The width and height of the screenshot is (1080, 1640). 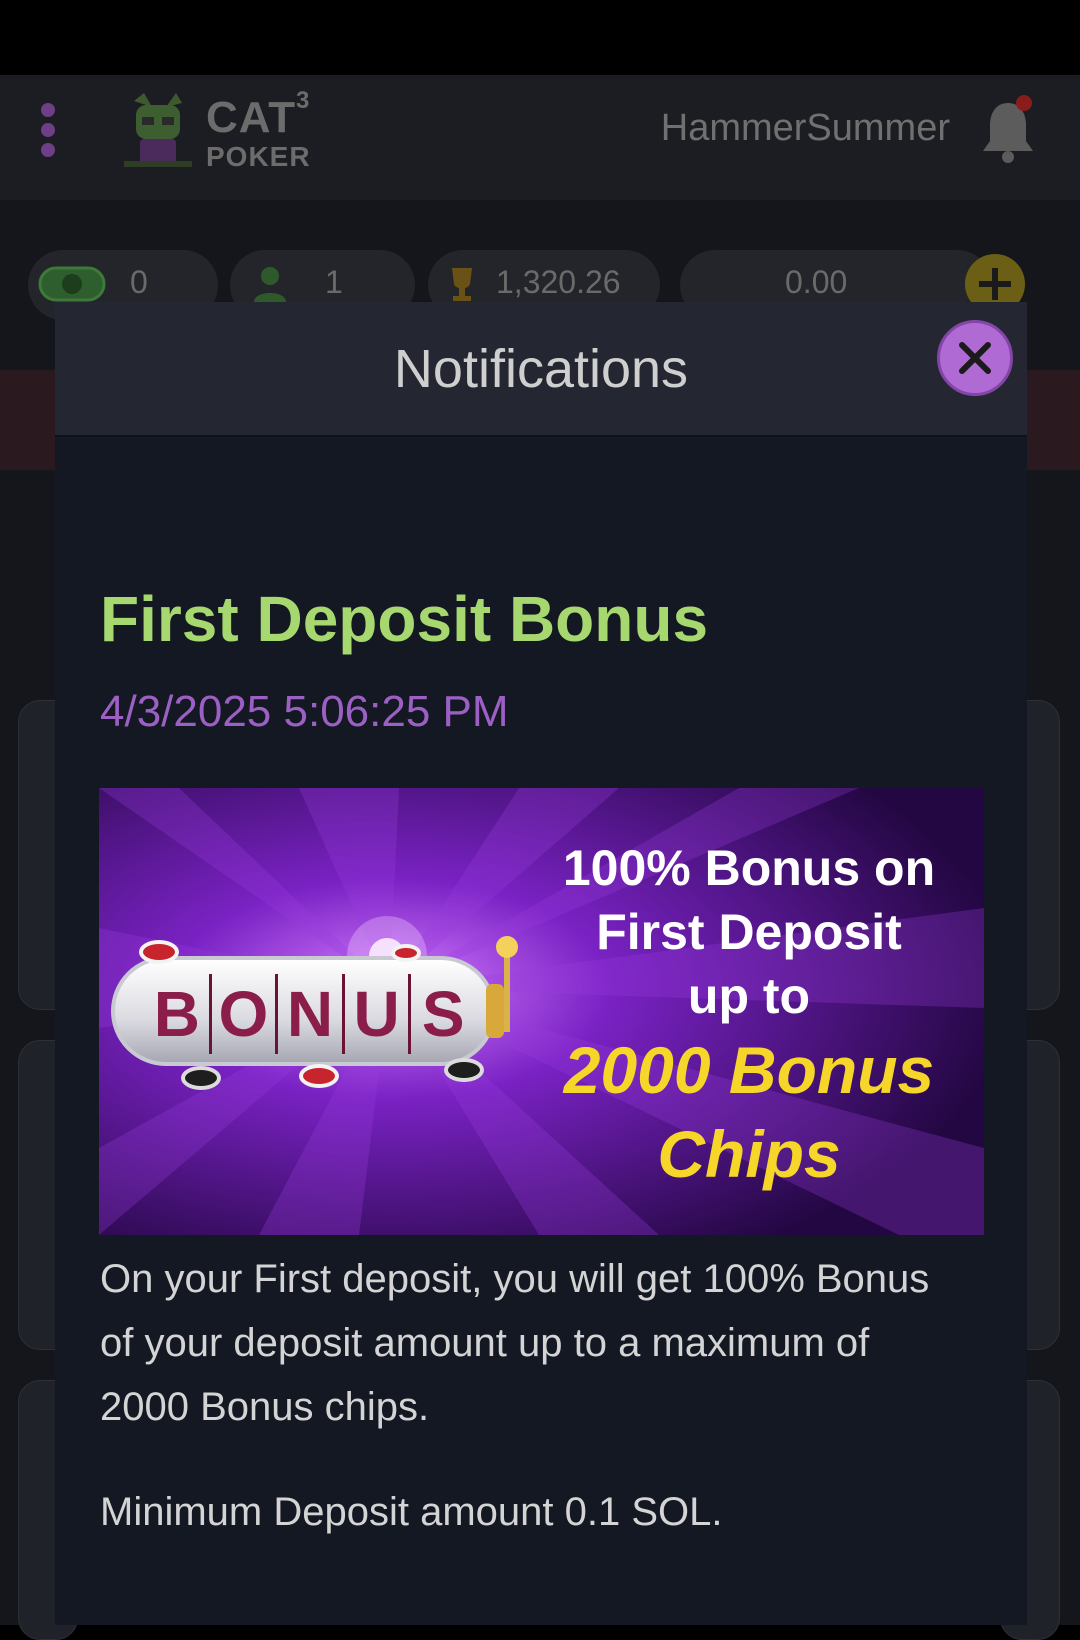 I want to click on banner-line-3: up to, so click(x=749, y=996).